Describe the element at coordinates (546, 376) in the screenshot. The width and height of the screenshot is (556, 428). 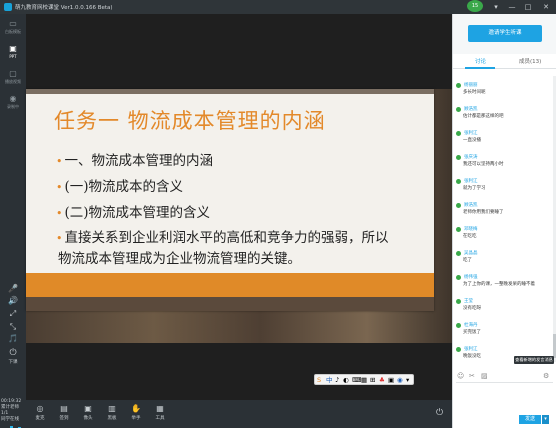
I see `settings-icon: ⚙` at that location.